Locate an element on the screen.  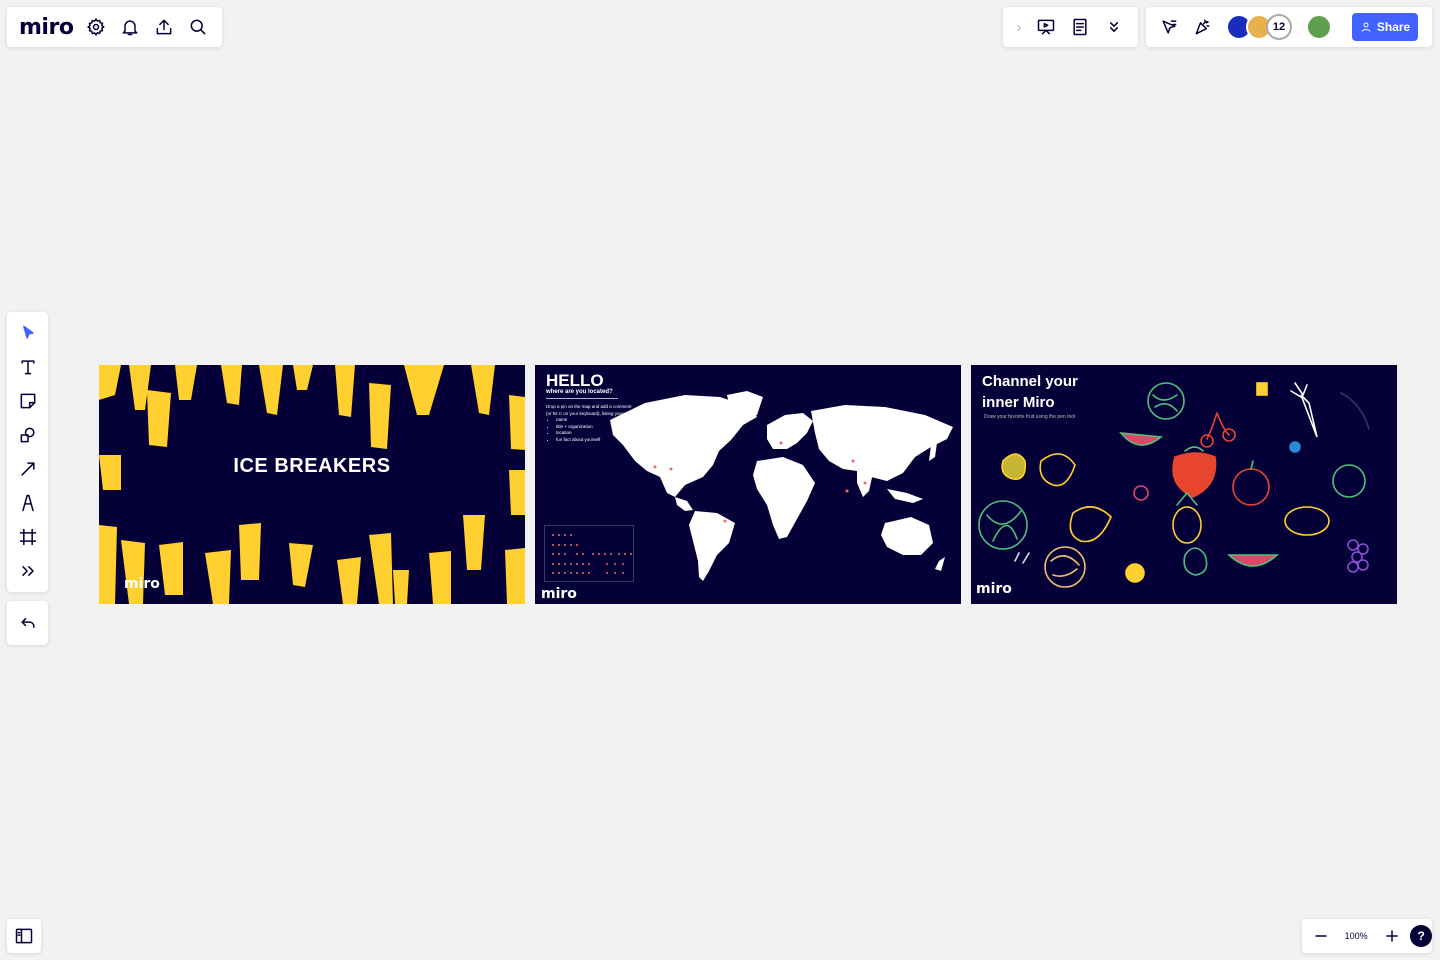
presentation-toolbar: › is located at coordinates (1070, 27).